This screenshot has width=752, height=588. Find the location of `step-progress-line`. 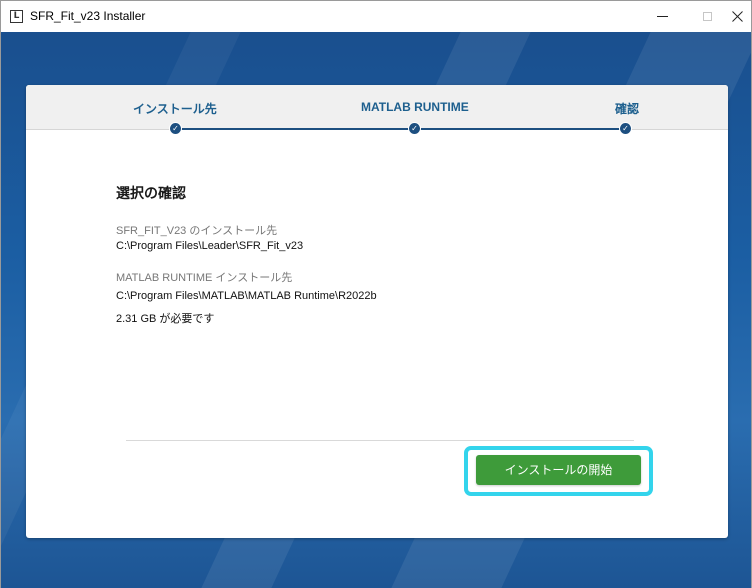

step-progress-line is located at coordinates (401, 129).